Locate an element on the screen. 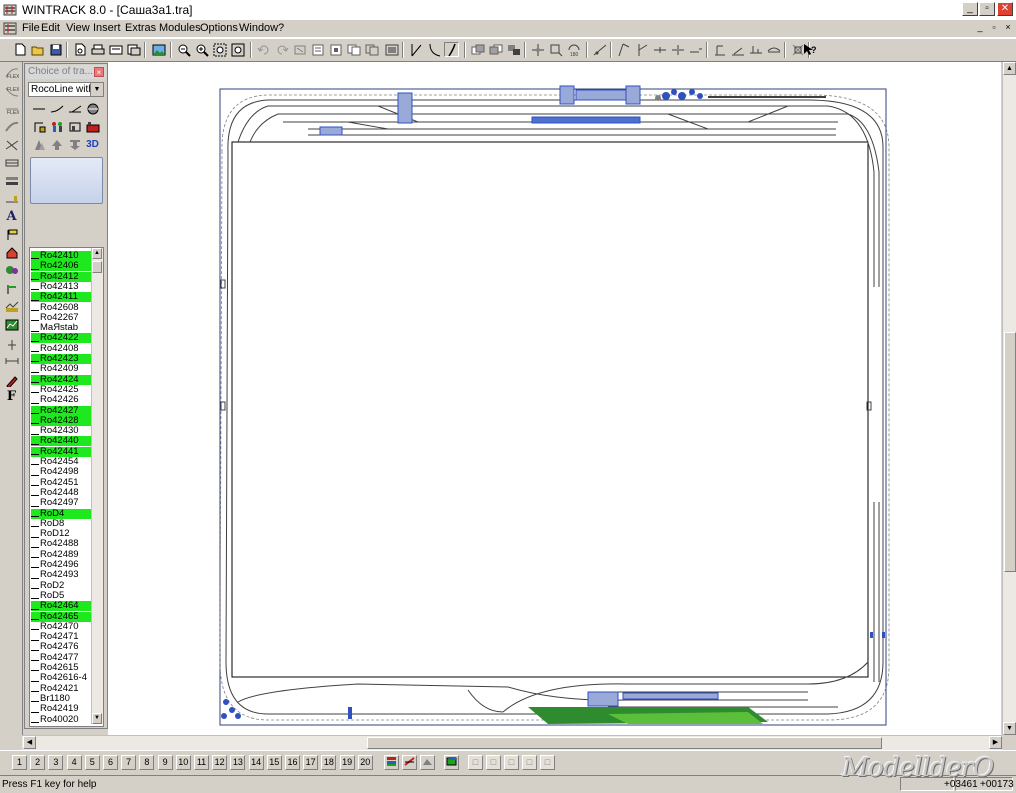  image-icon is located at coordinates (158, 49).